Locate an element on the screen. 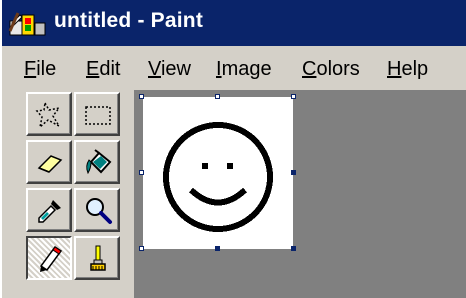 Image resolution: width=466 pixels, height=298 pixels. tool-magnifier is located at coordinates (97, 210).